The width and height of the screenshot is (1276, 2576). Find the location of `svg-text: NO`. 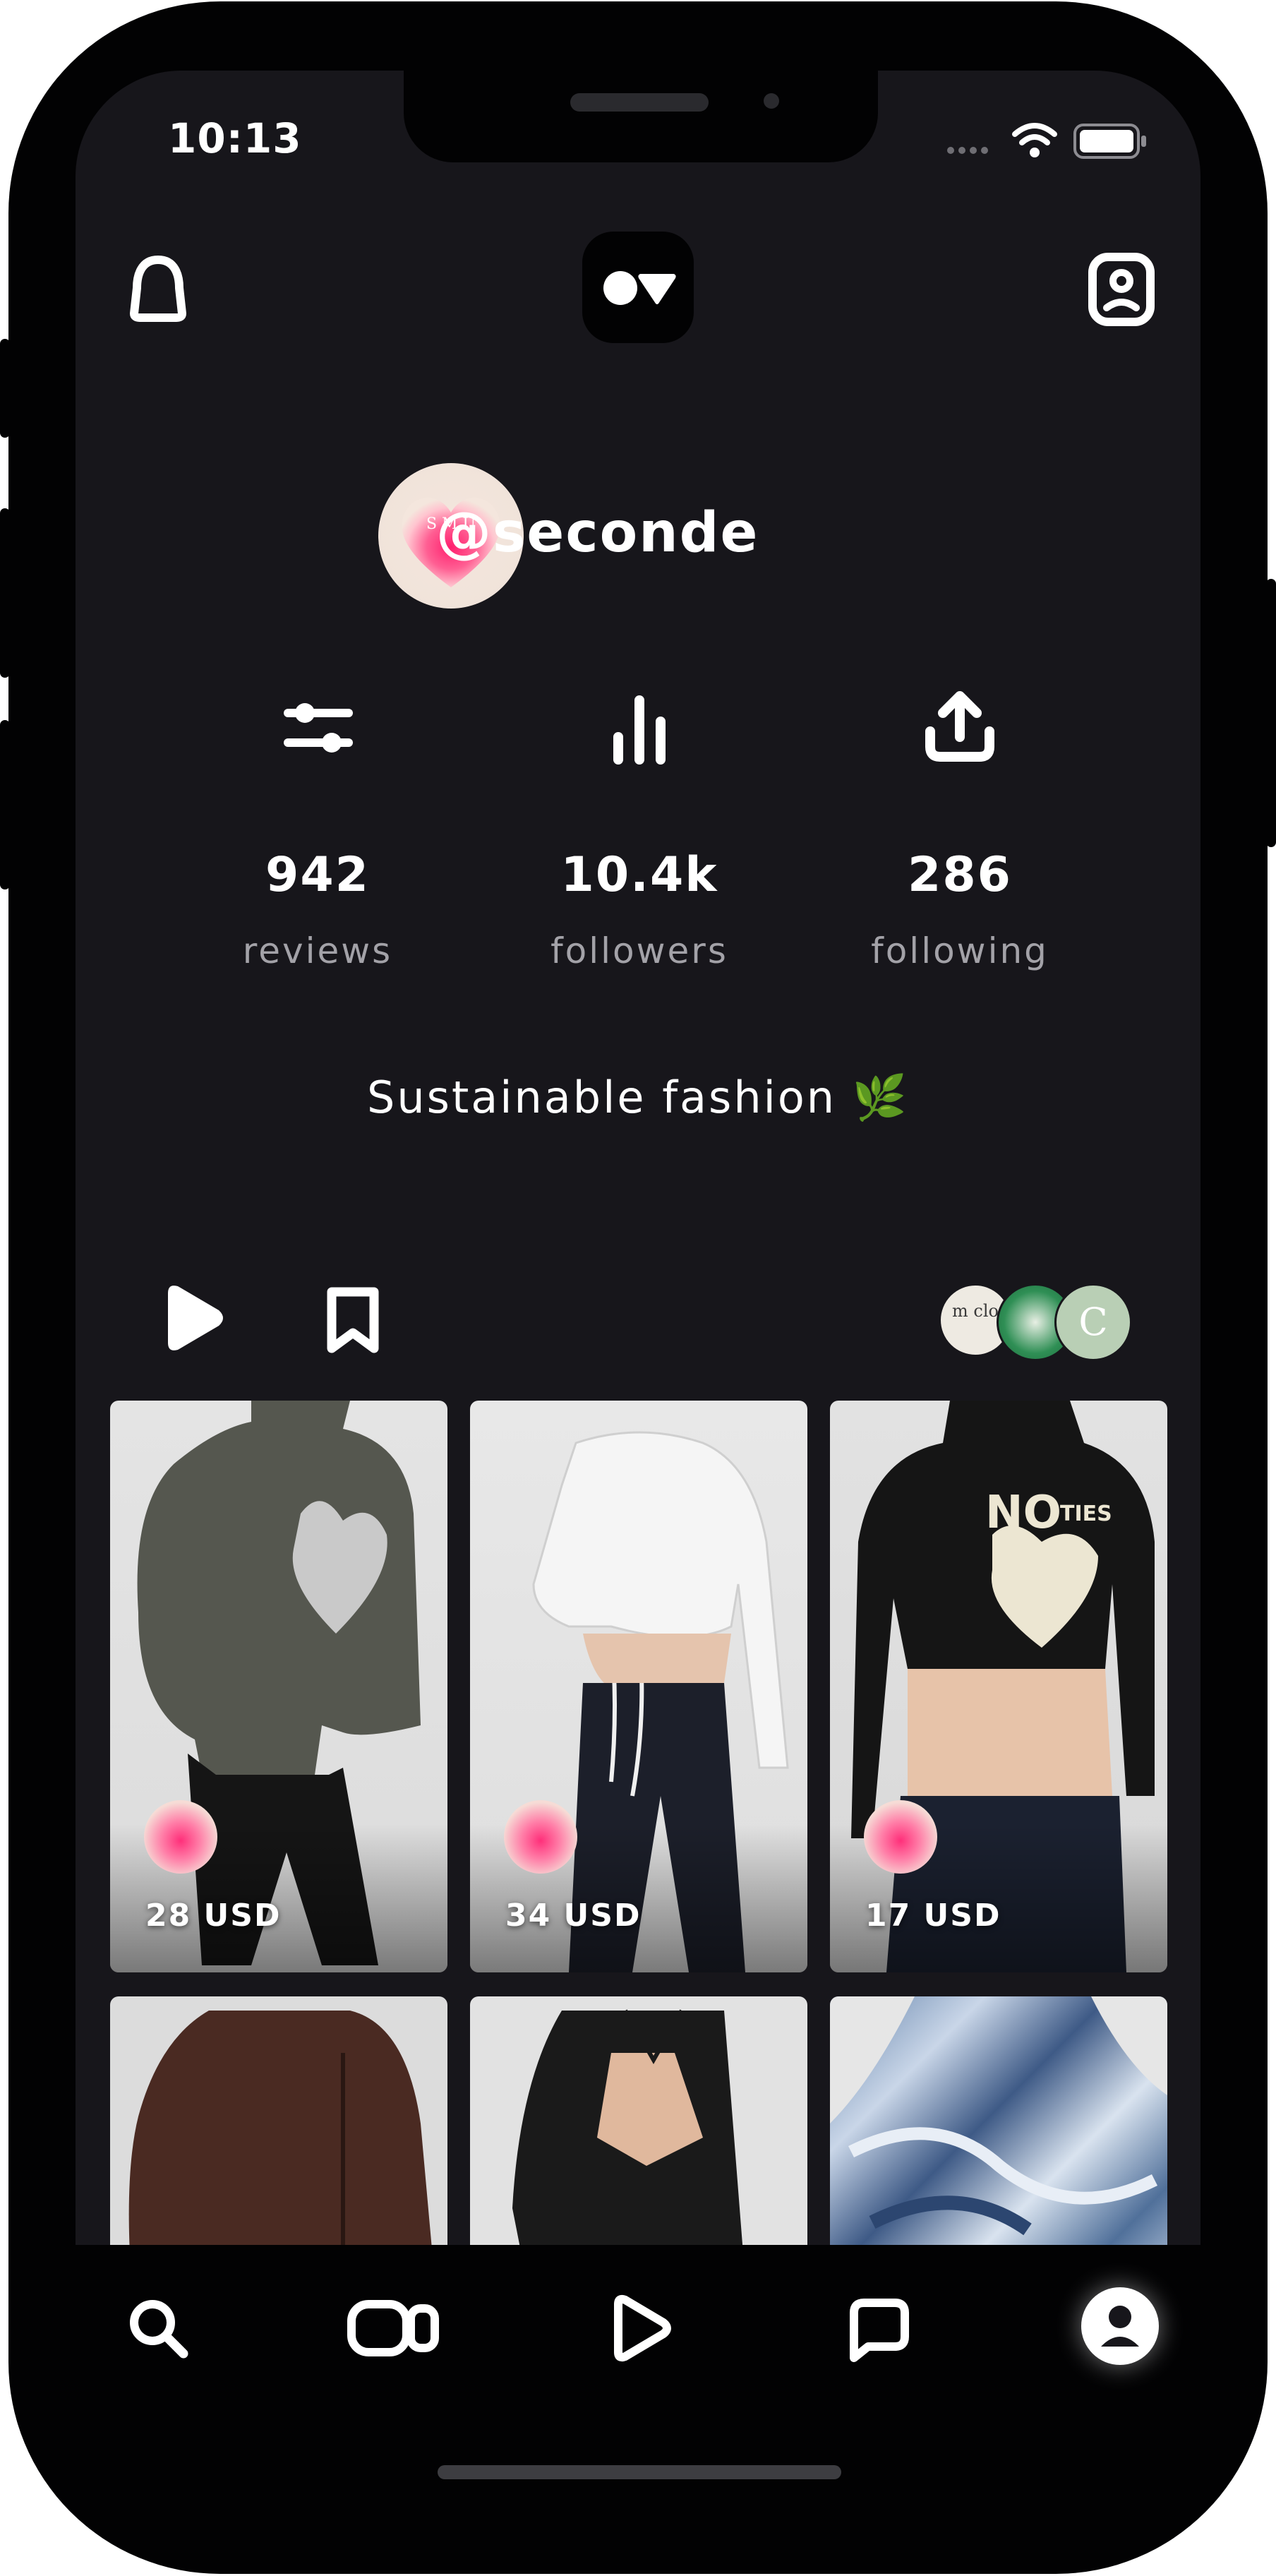

svg-text: NO is located at coordinates (1023, 1513).